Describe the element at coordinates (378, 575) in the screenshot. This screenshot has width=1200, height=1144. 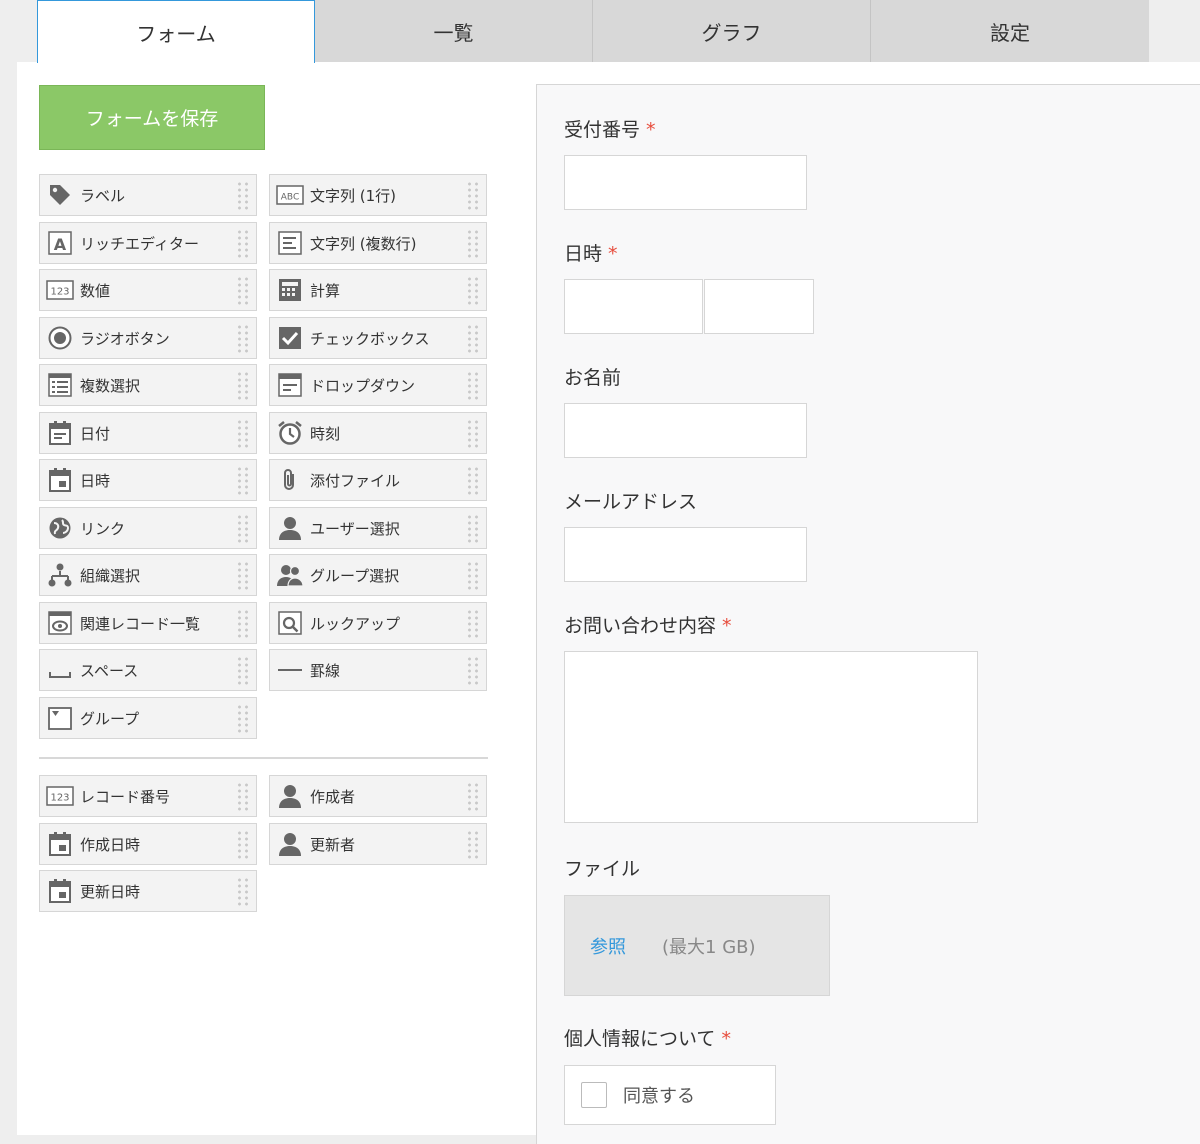
I see `field-palette-item: グループ選択` at that location.